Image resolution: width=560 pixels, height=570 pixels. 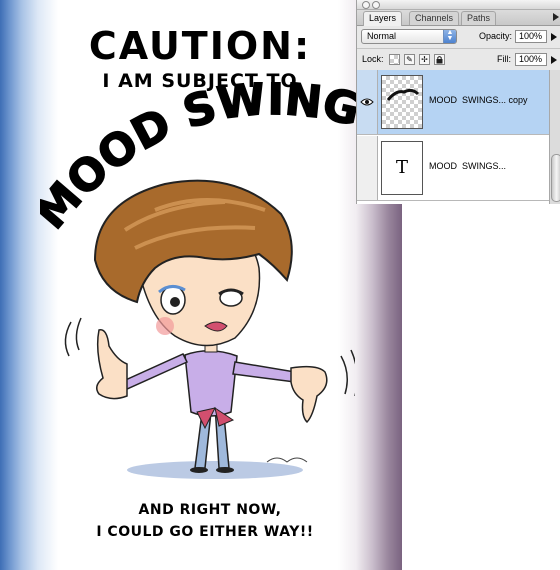 What do you see at coordinates (458, 60) in the screenshot?
I see `lock-row: Lock: ✎ ✢ Fill: 100%` at bounding box center [458, 60].